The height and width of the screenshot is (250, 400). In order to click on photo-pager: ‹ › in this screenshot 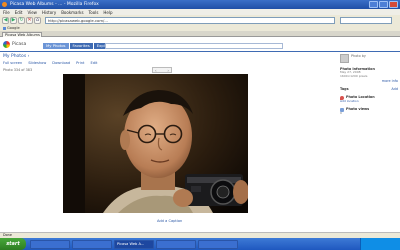, I will do `click(162, 70)`.